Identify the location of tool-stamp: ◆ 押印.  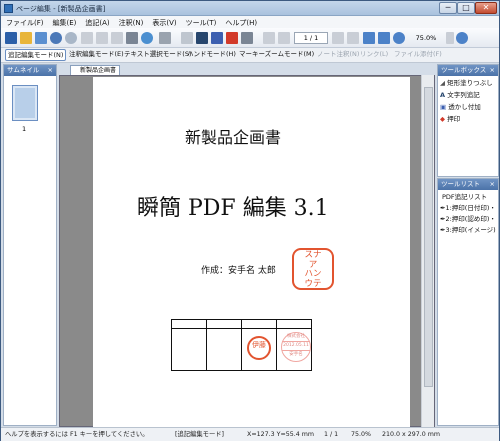
(450, 118).